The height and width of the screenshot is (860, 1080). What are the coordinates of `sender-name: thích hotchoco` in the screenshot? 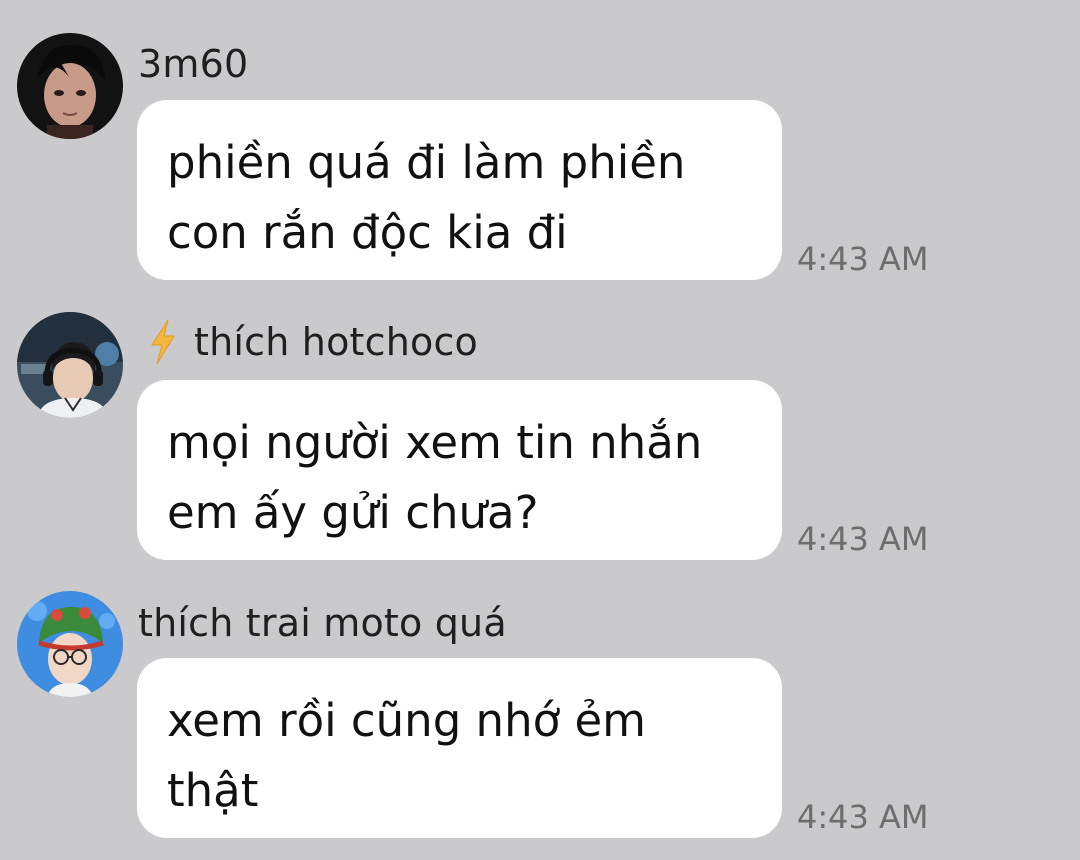 It's located at (336, 342).